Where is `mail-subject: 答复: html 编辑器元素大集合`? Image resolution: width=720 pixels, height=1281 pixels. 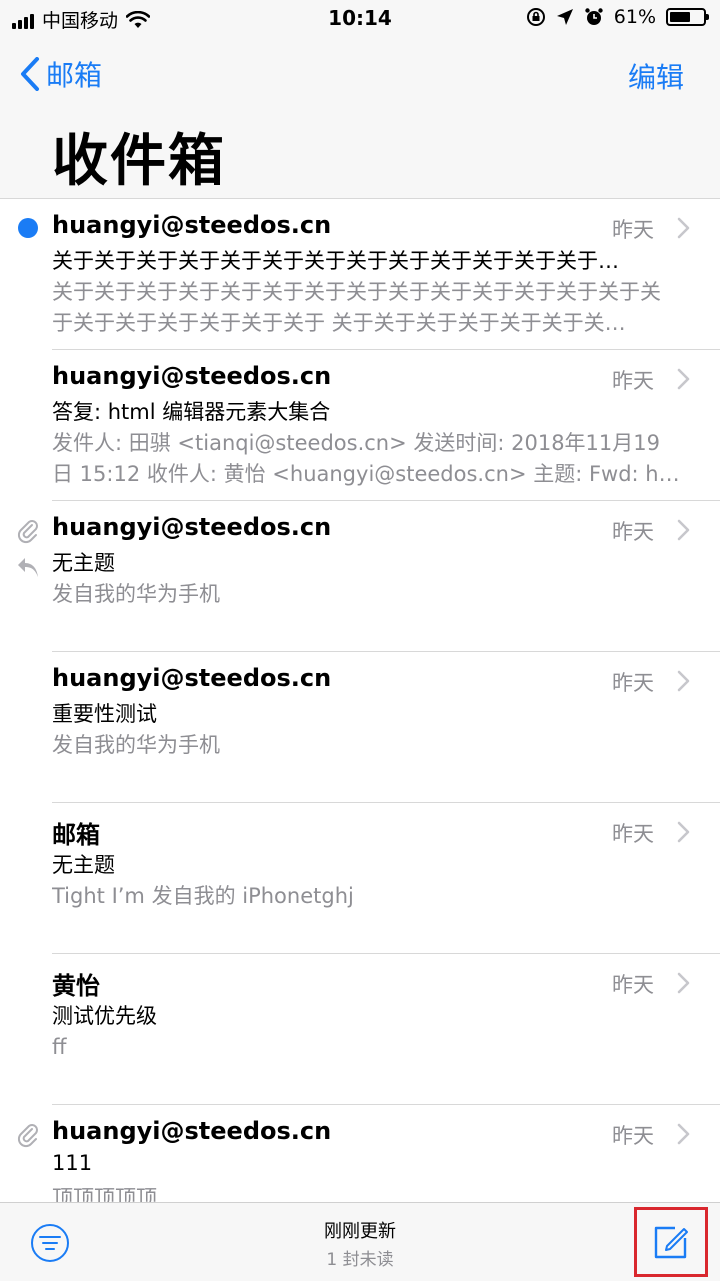 mail-subject: 答复: html 编辑器元素大集合 is located at coordinates (191, 412).